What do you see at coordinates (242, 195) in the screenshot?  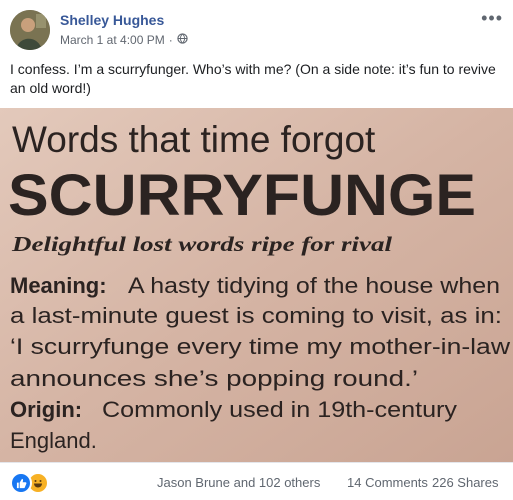 I see `clipping-word: SCURRYFUNGE` at bounding box center [242, 195].